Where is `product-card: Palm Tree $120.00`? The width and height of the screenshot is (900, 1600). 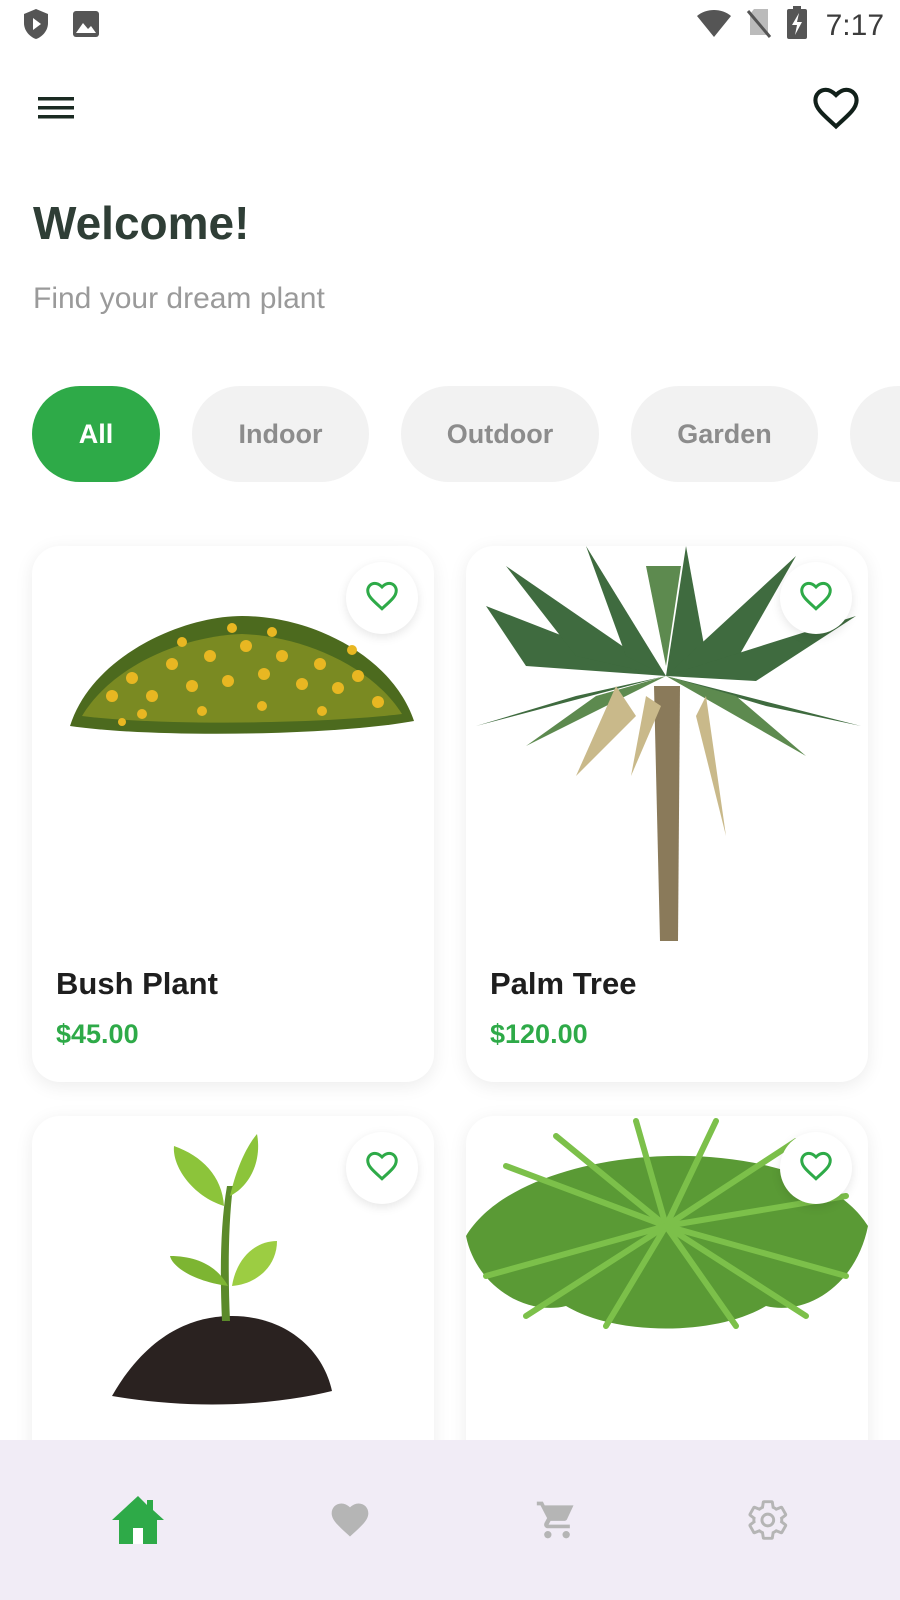 product-card: Palm Tree $120.00 is located at coordinates (667, 814).